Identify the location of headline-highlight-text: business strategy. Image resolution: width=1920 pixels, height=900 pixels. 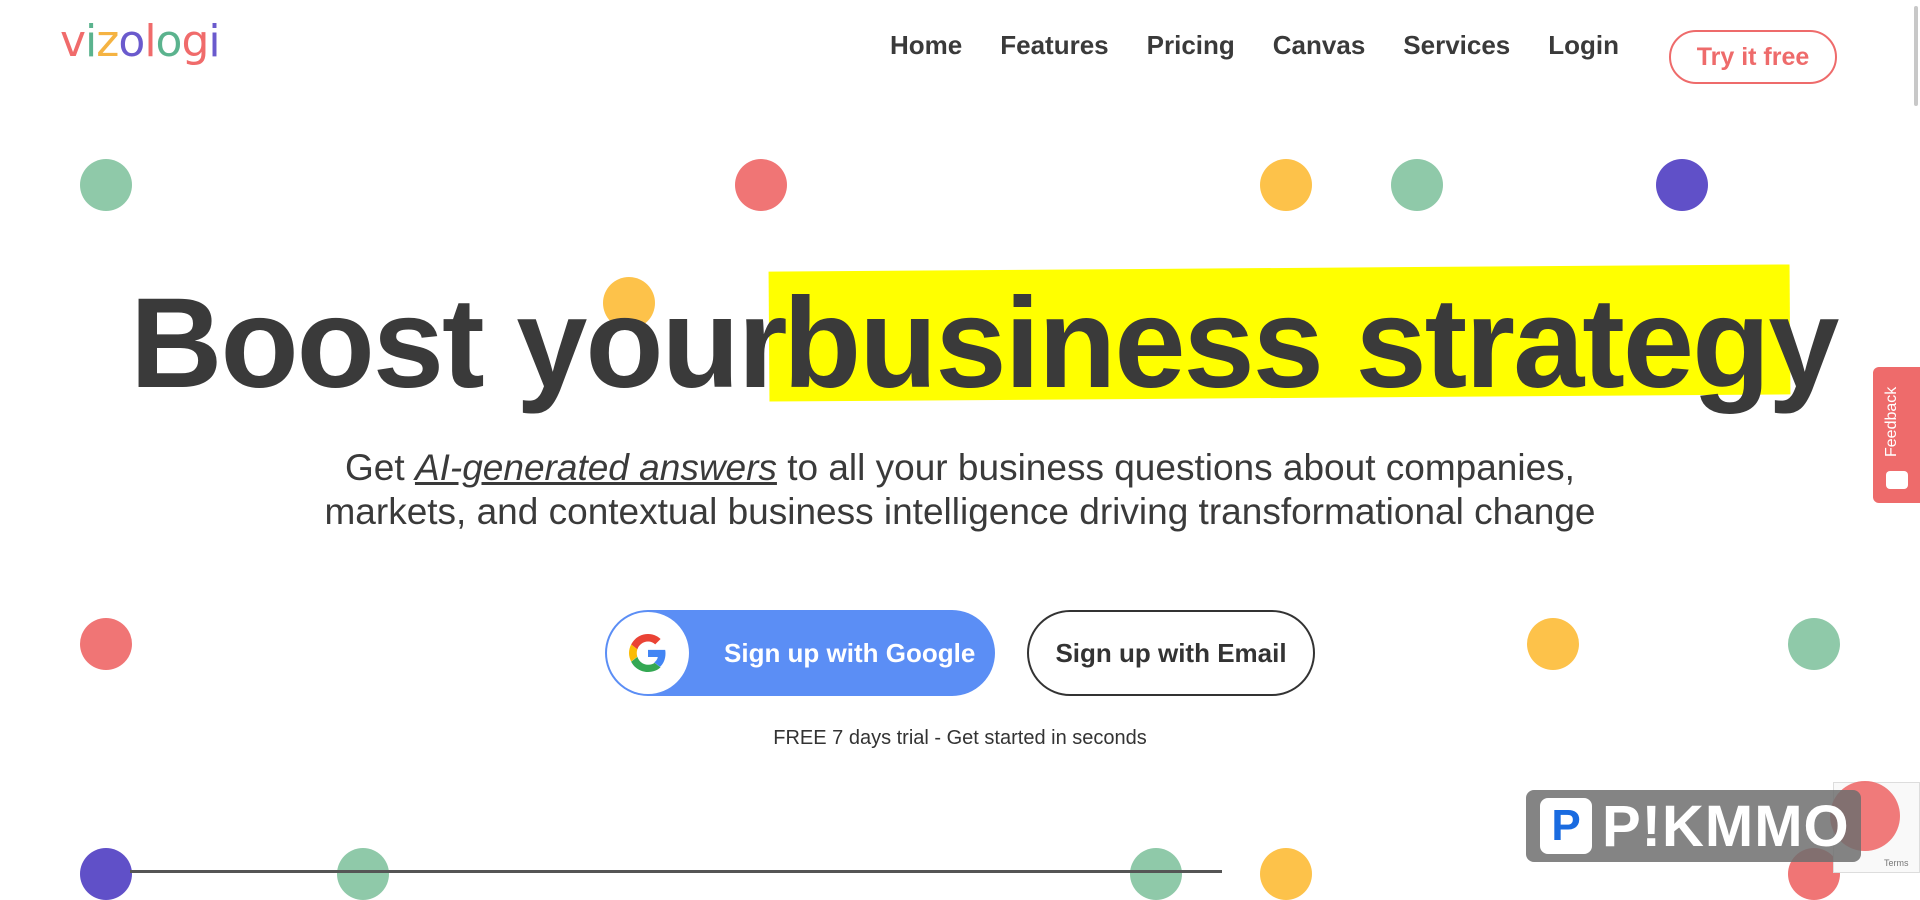
(1311, 343).